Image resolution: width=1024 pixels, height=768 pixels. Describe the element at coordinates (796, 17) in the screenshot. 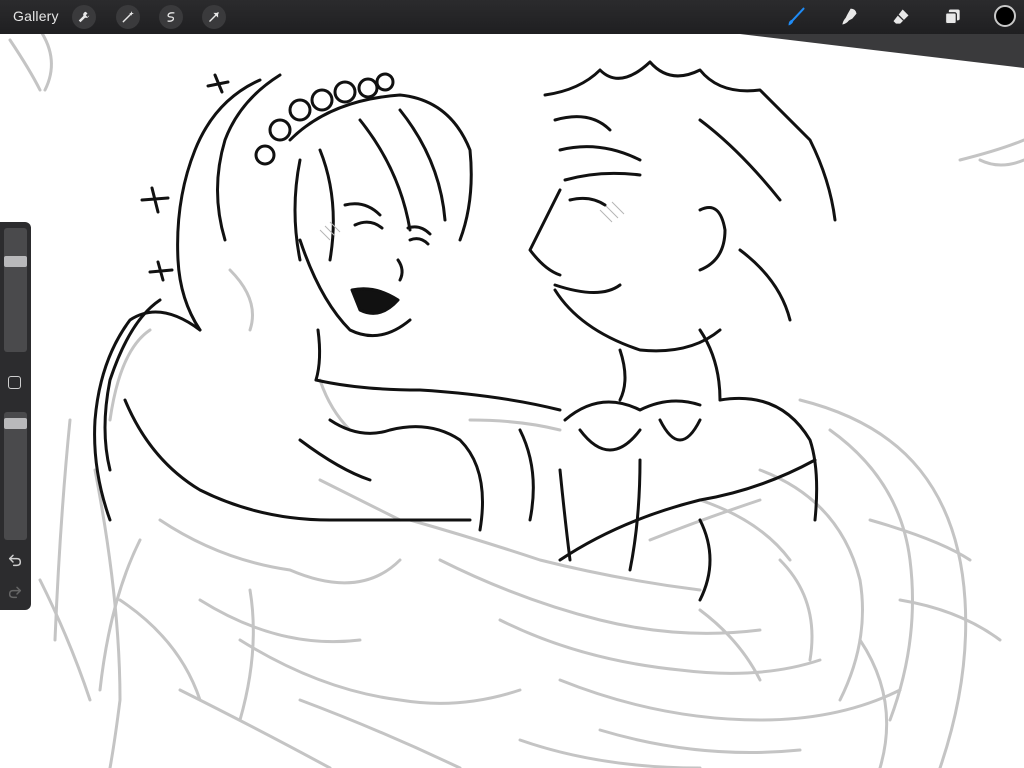

I see `brush-icon` at that location.